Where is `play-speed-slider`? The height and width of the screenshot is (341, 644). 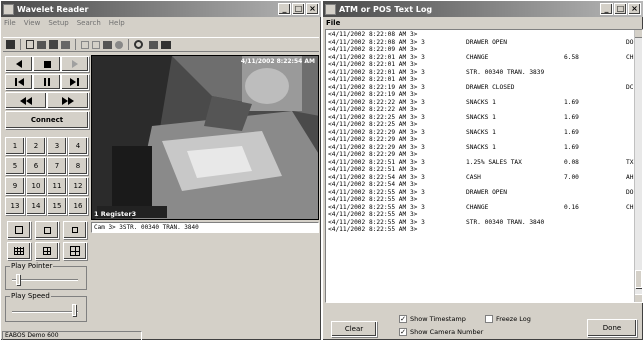
play-speed-slider is located at coordinates (45, 312).